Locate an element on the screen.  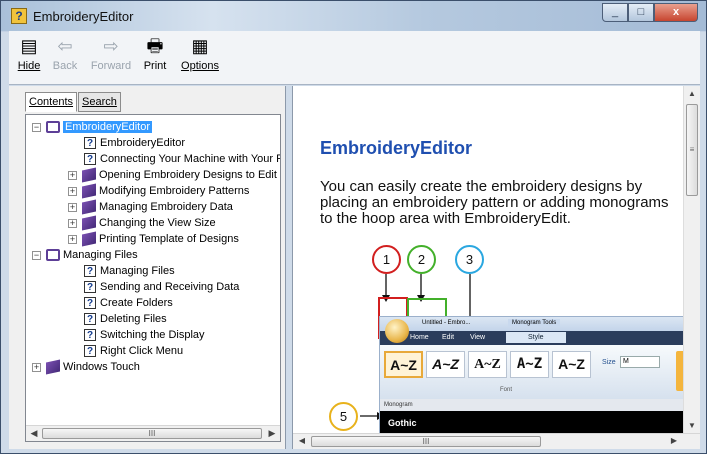
quick-access-bar: Untitled - Embro... Monogram Tools is located at coordinates (540, 324).